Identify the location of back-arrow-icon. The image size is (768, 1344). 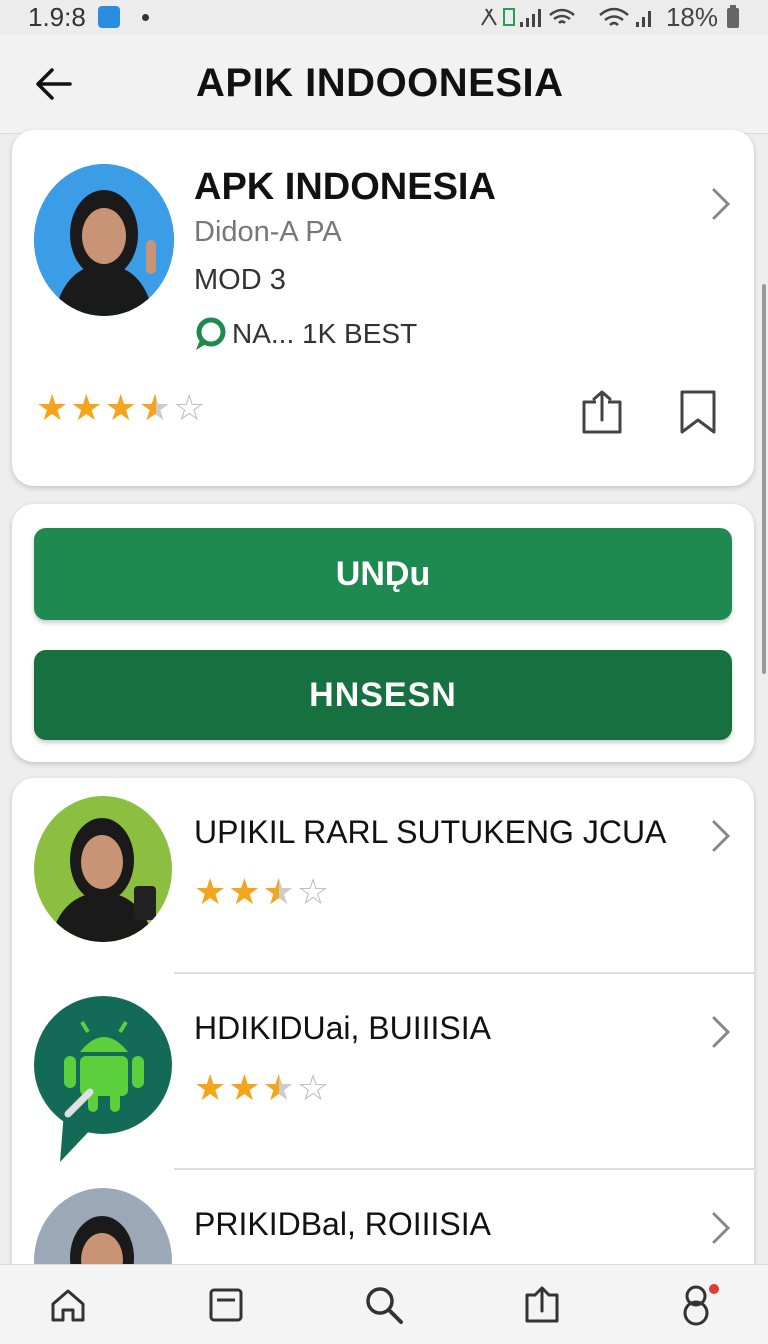
(54, 83).